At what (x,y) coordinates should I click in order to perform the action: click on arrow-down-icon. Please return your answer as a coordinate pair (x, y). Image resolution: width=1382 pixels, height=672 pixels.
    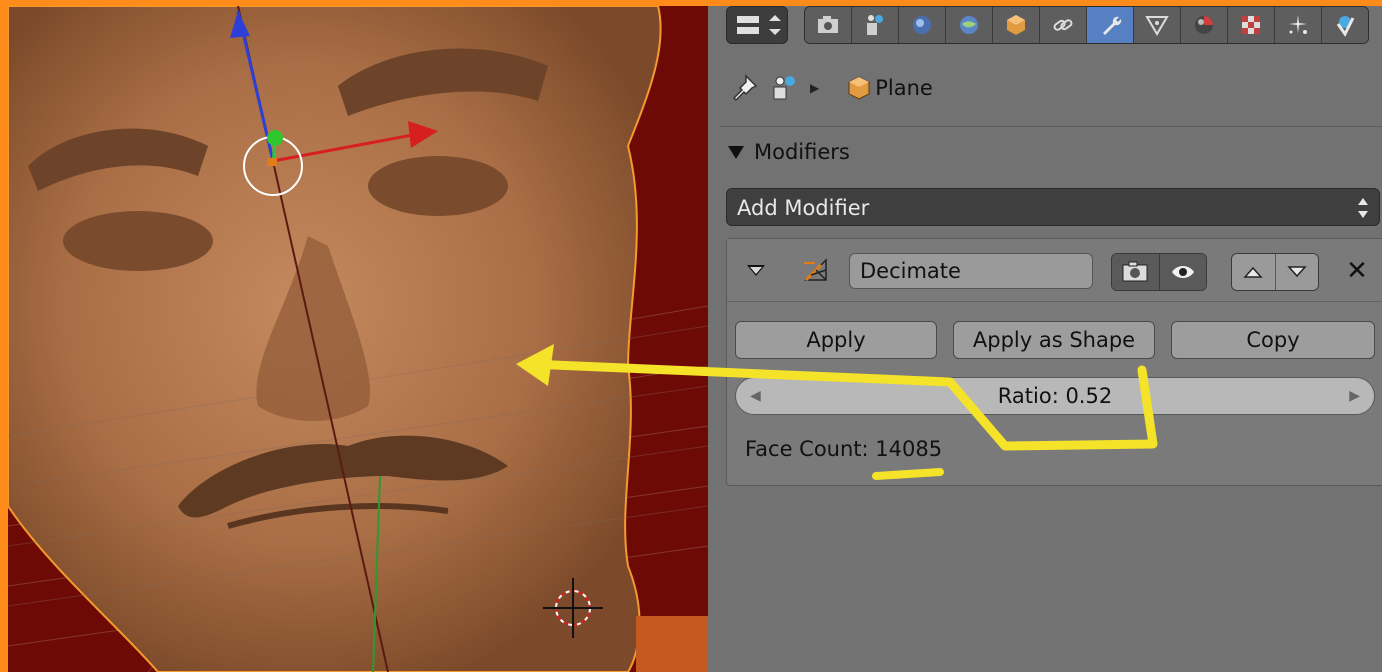
    Looking at the image, I should click on (1297, 272).